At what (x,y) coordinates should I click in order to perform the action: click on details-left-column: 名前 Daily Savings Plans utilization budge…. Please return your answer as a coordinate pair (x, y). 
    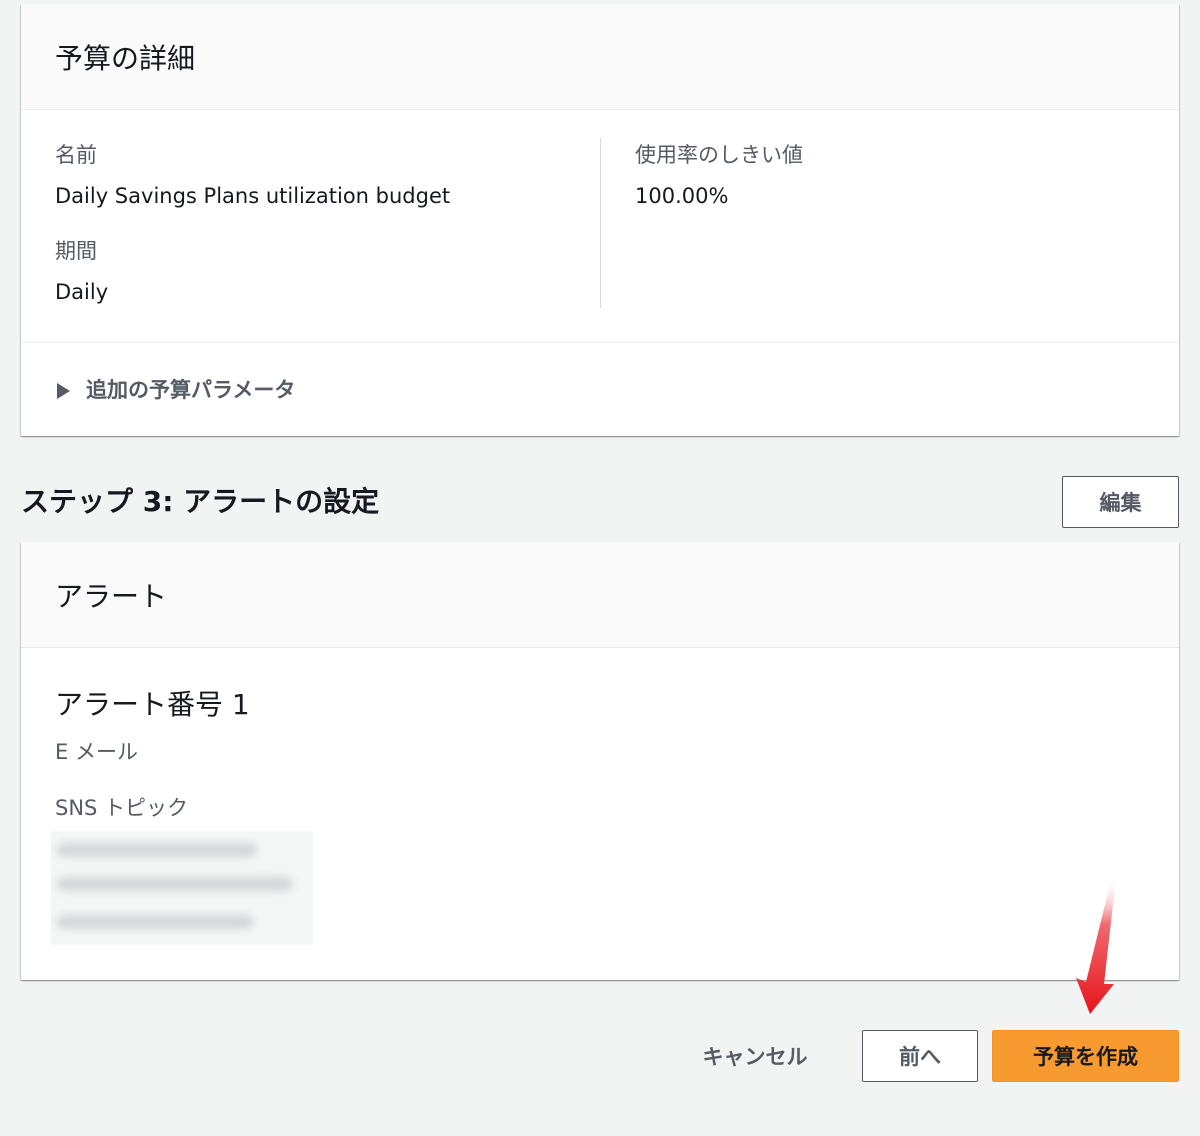
    Looking at the image, I should click on (252, 223).